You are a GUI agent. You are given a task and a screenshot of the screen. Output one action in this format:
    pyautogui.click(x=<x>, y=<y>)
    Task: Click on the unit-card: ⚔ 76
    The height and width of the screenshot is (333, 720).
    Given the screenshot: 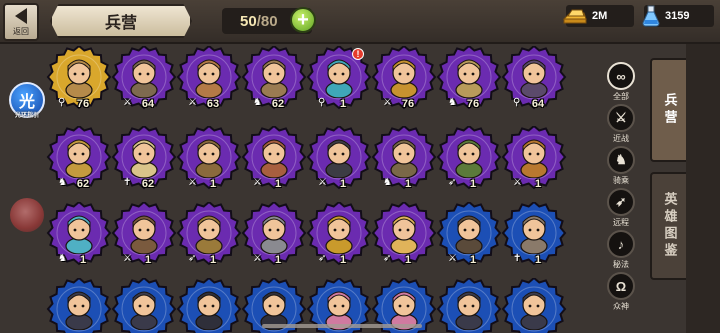 What is the action you would take?
    pyautogui.click(x=404, y=79)
    